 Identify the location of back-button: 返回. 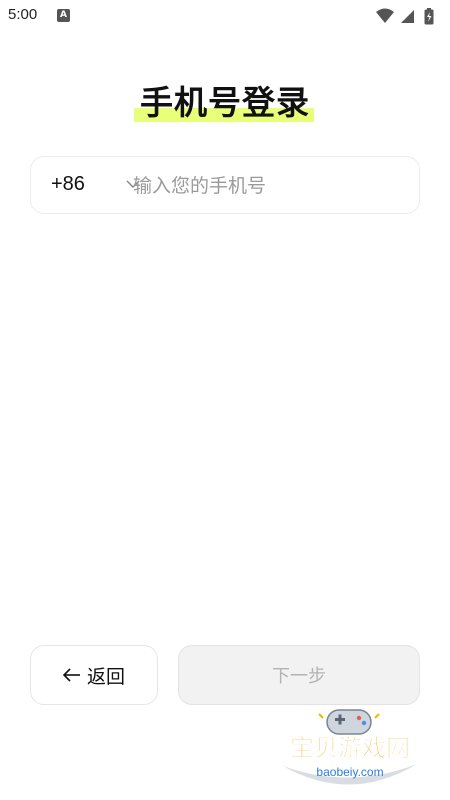
(94, 675).